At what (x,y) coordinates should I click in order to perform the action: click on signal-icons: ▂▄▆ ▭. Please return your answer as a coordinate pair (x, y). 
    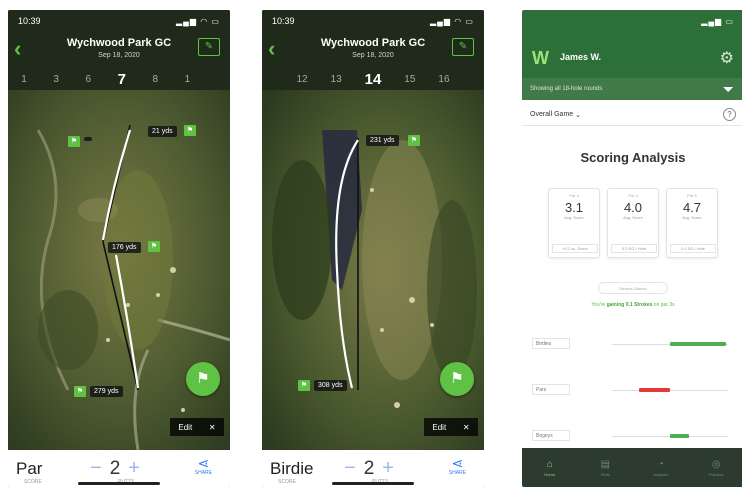
    Looking at the image, I should click on (717, 21).